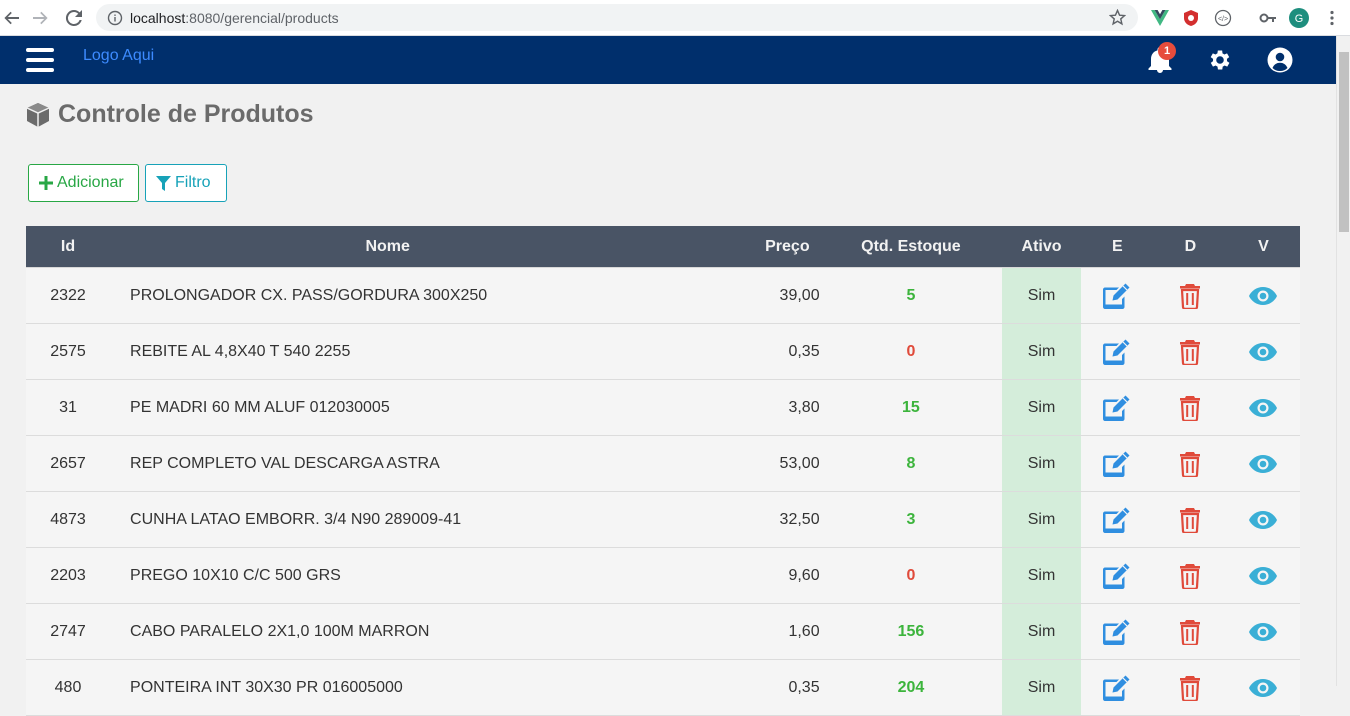 Image resolution: width=1350 pixels, height=716 pixels. Describe the element at coordinates (1344, 142) in the screenshot. I see `scrollbar-thumb` at that location.